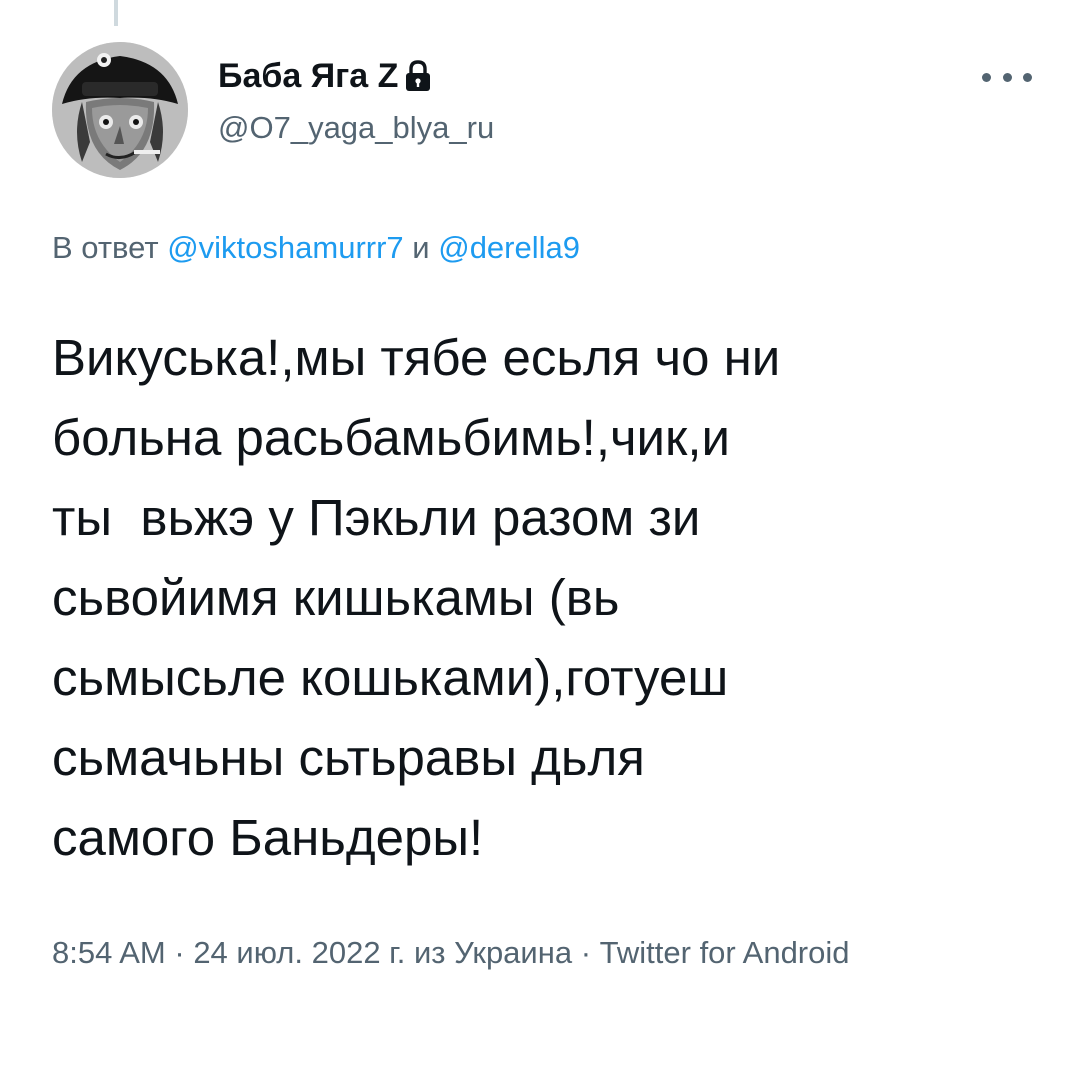 This screenshot has width=1080, height=1080. I want to click on more-horizontal-icon, so click(986, 77).